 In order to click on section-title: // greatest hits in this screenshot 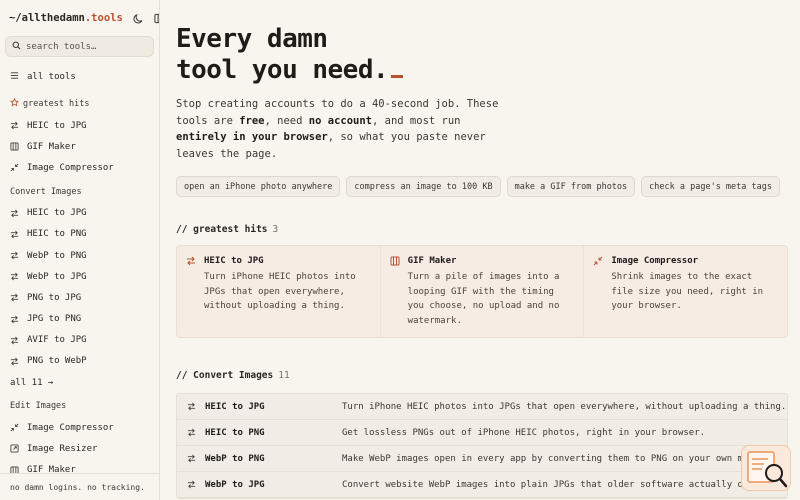, I will do `click(222, 229)`.